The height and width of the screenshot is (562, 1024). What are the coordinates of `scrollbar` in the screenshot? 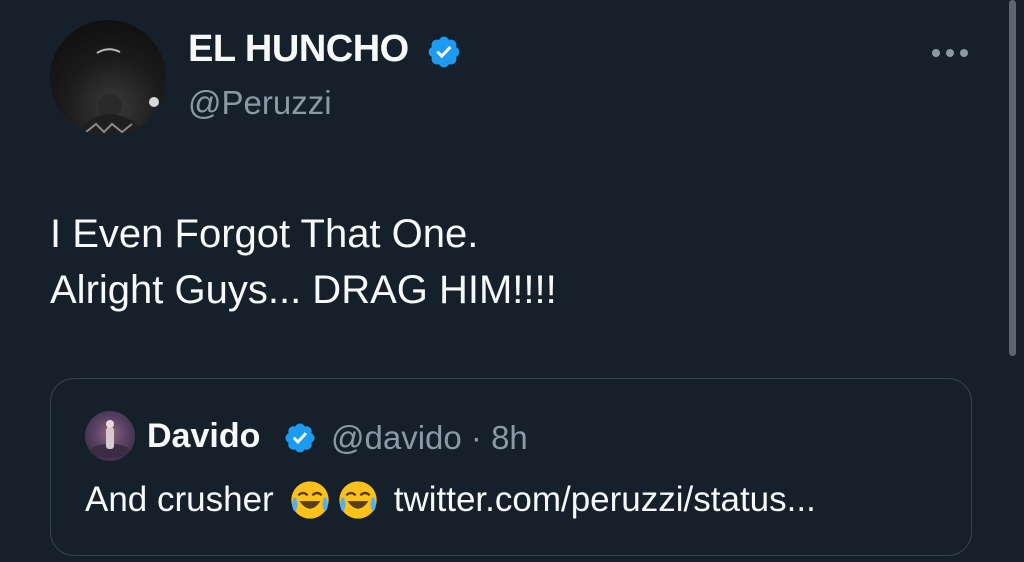 It's located at (1012, 178).